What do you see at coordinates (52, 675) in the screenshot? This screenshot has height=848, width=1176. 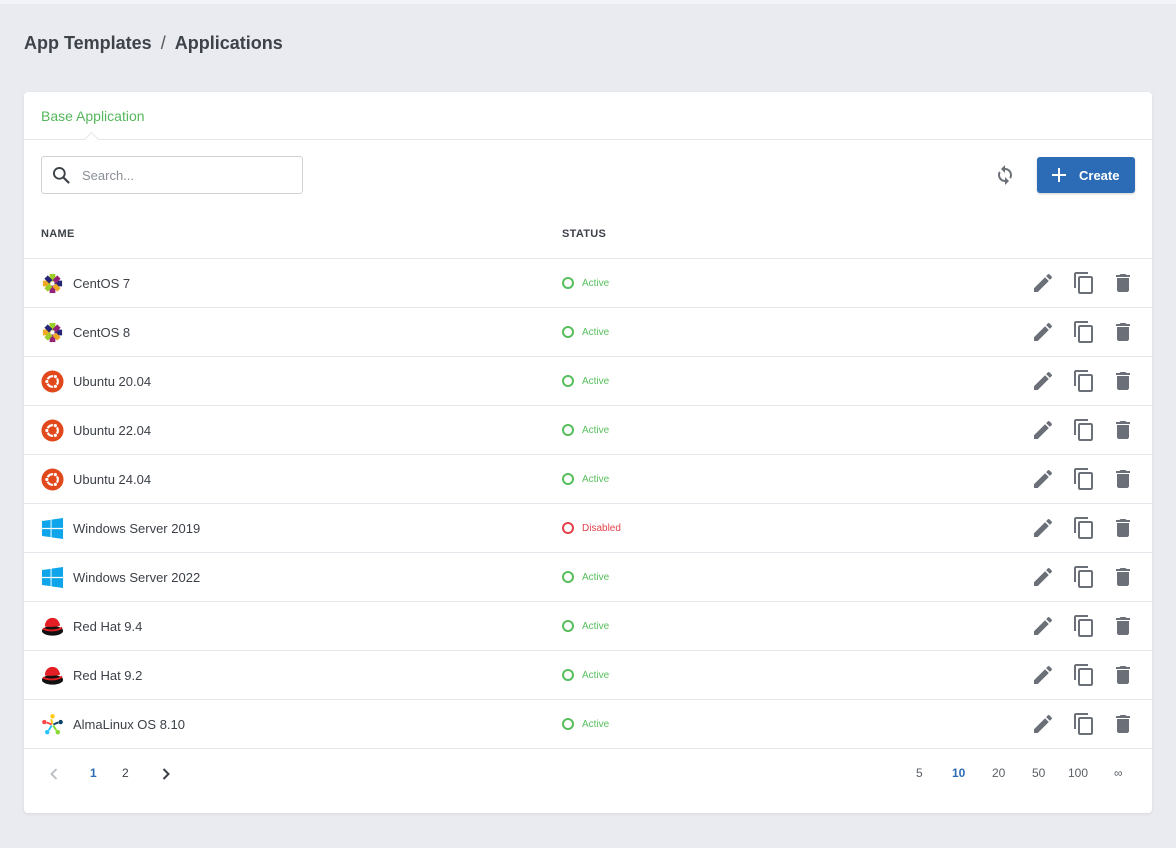 I see `redhat-logo-icon` at bounding box center [52, 675].